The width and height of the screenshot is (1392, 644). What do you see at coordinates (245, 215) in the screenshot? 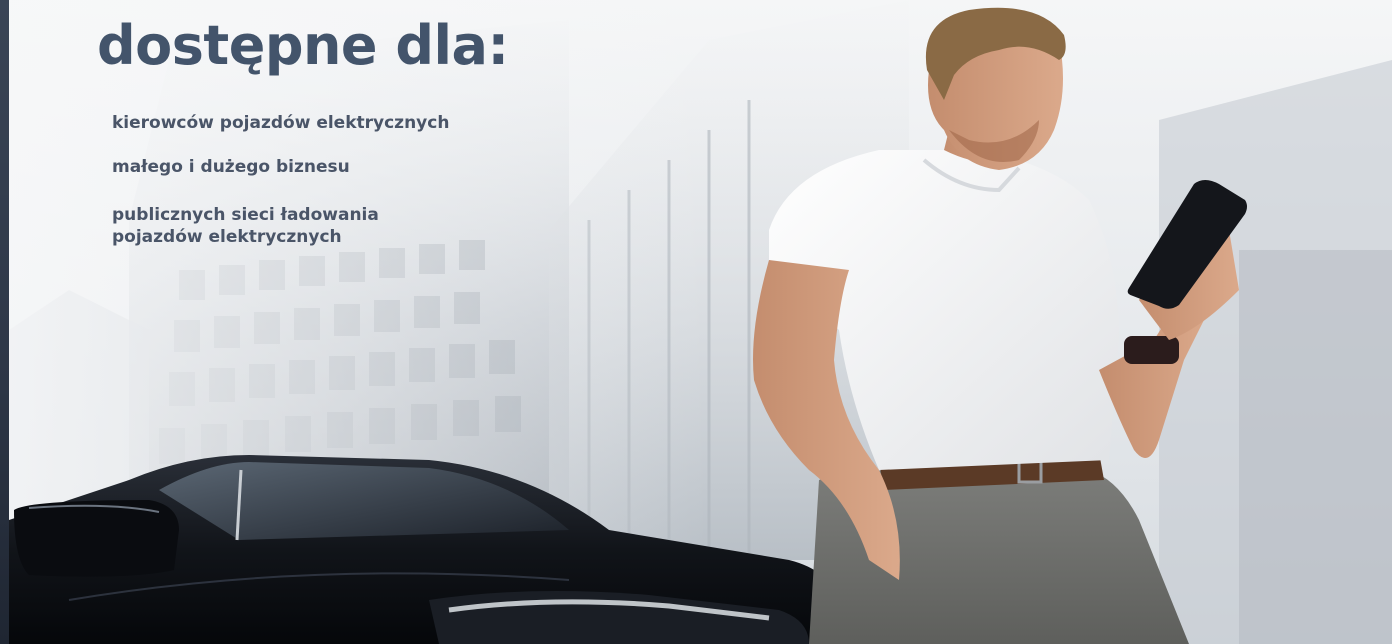
I see `audience-item-label-line-1: publicznych sieci ładowania` at bounding box center [245, 215].